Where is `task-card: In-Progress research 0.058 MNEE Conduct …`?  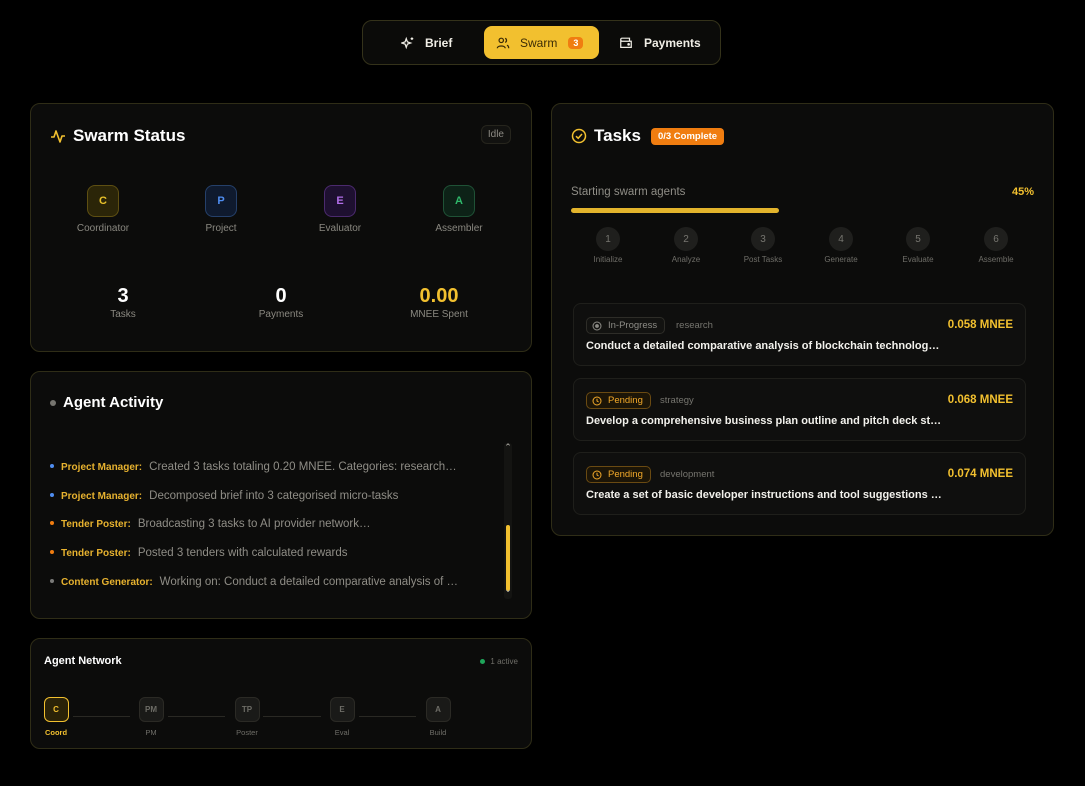 task-card: In-Progress research 0.058 MNEE Conduct … is located at coordinates (799, 334).